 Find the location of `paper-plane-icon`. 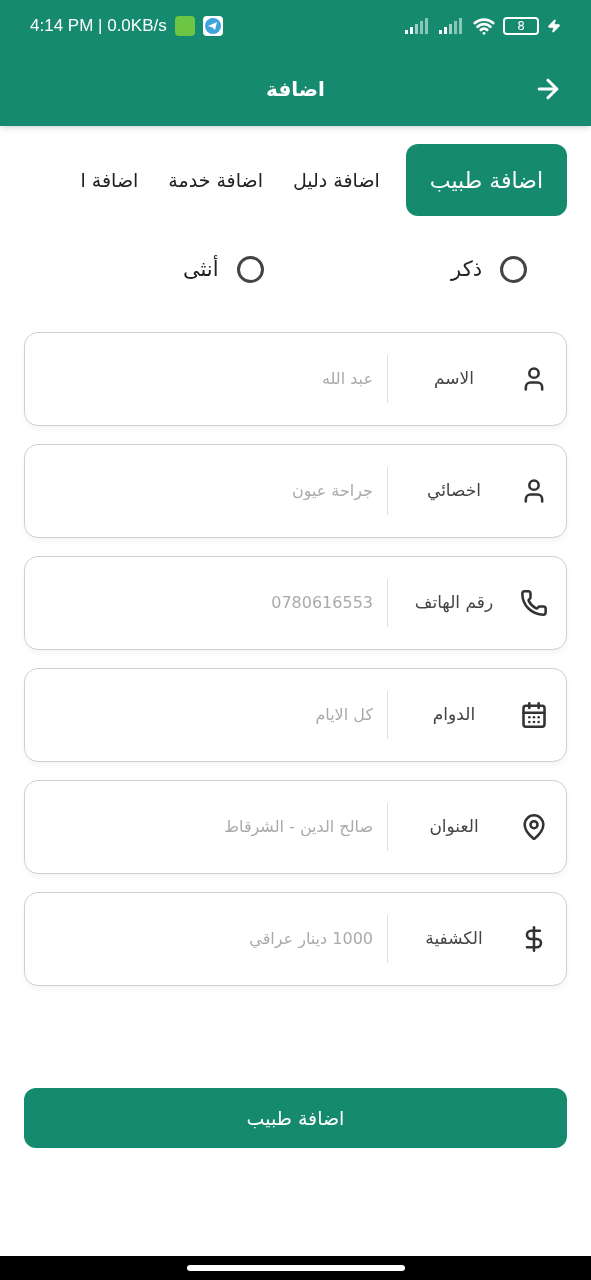

paper-plane-icon is located at coordinates (212, 26).